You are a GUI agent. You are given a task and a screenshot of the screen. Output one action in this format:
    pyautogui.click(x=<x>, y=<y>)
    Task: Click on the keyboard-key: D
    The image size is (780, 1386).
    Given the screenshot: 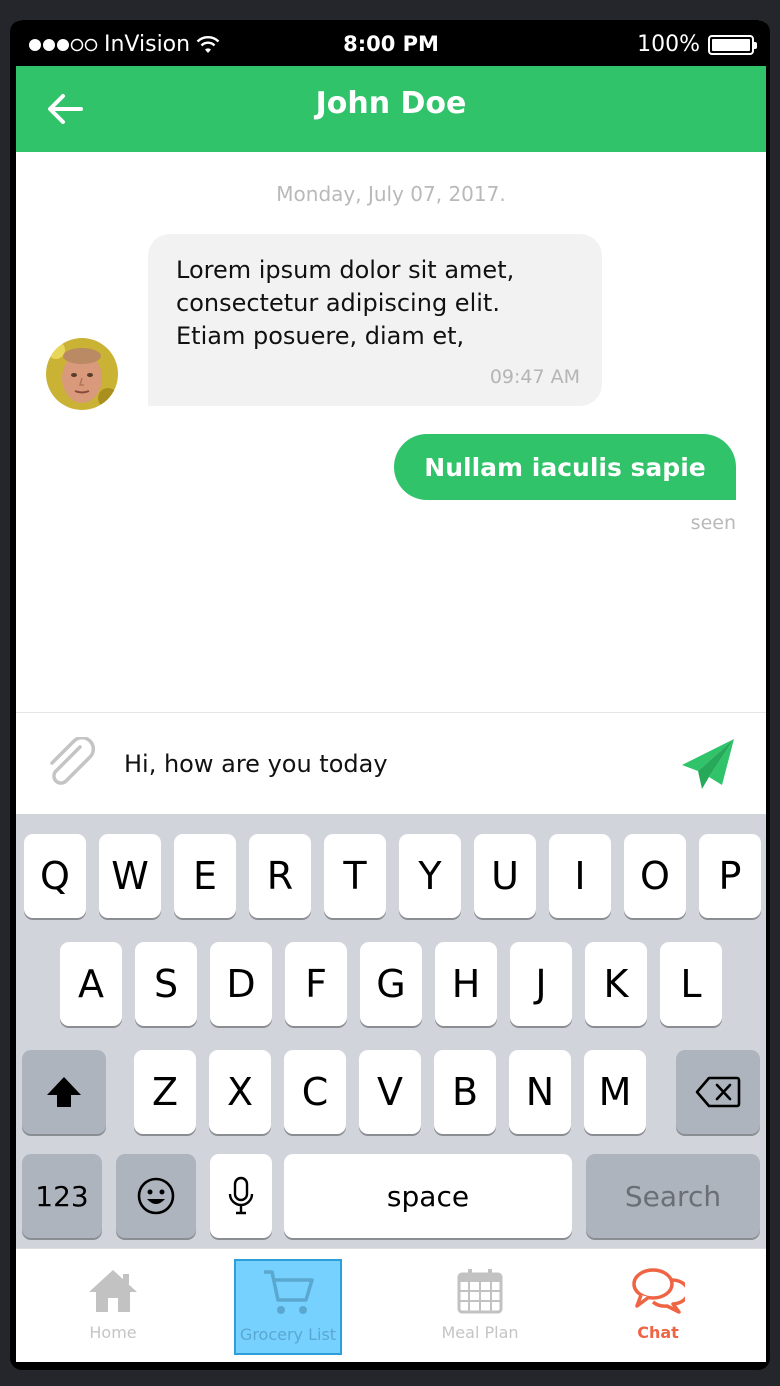 What is the action you would take?
    pyautogui.click(x=241, y=984)
    